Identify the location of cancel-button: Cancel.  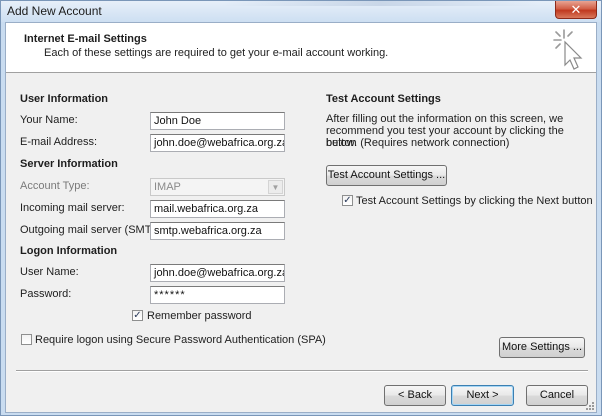
(557, 395).